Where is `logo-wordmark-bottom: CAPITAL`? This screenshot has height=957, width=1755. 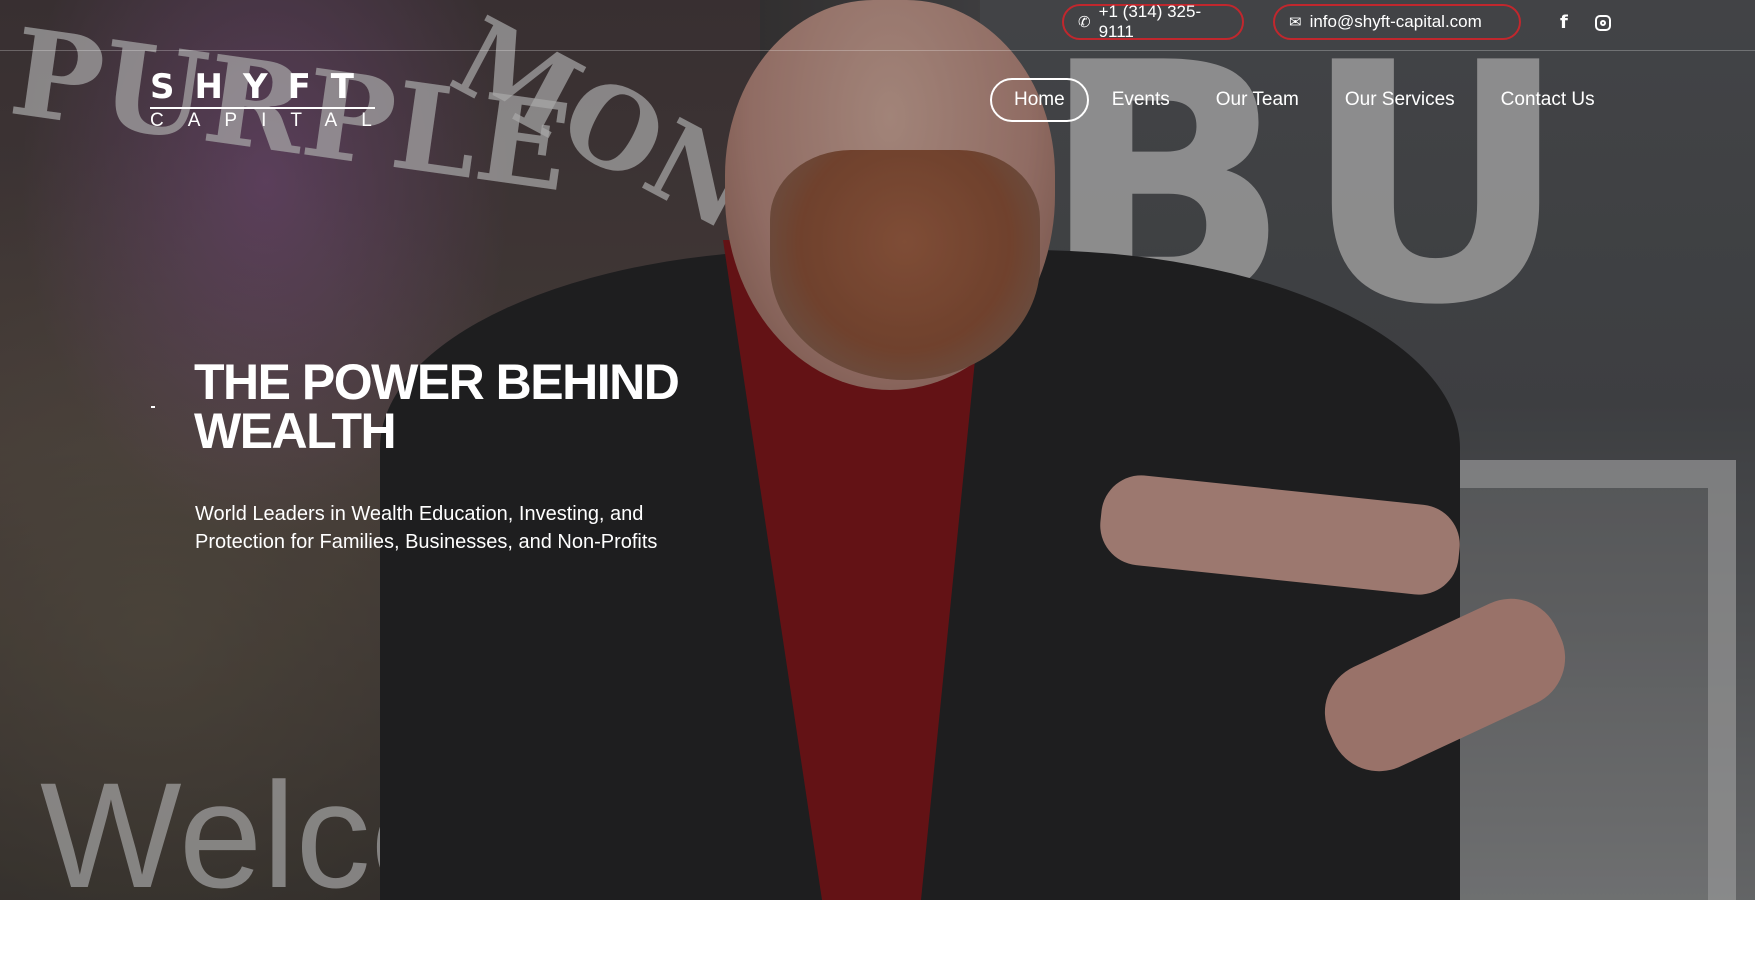
logo-wordmark-bottom: CAPITAL is located at coordinates (273, 120).